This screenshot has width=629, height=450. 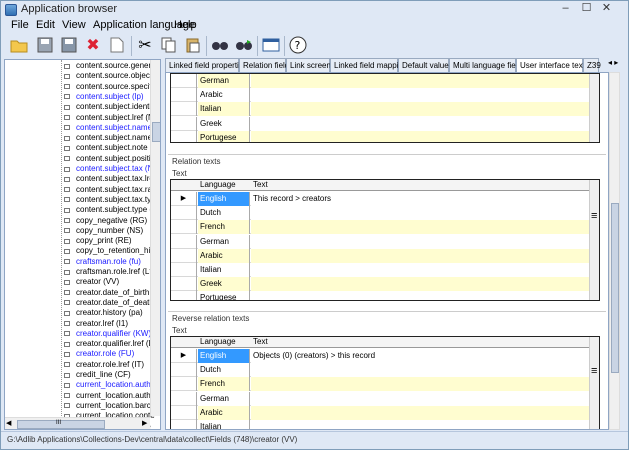 I want to click on tab-multi-language-fields: Multi language fields, so click(x=487, y=65).